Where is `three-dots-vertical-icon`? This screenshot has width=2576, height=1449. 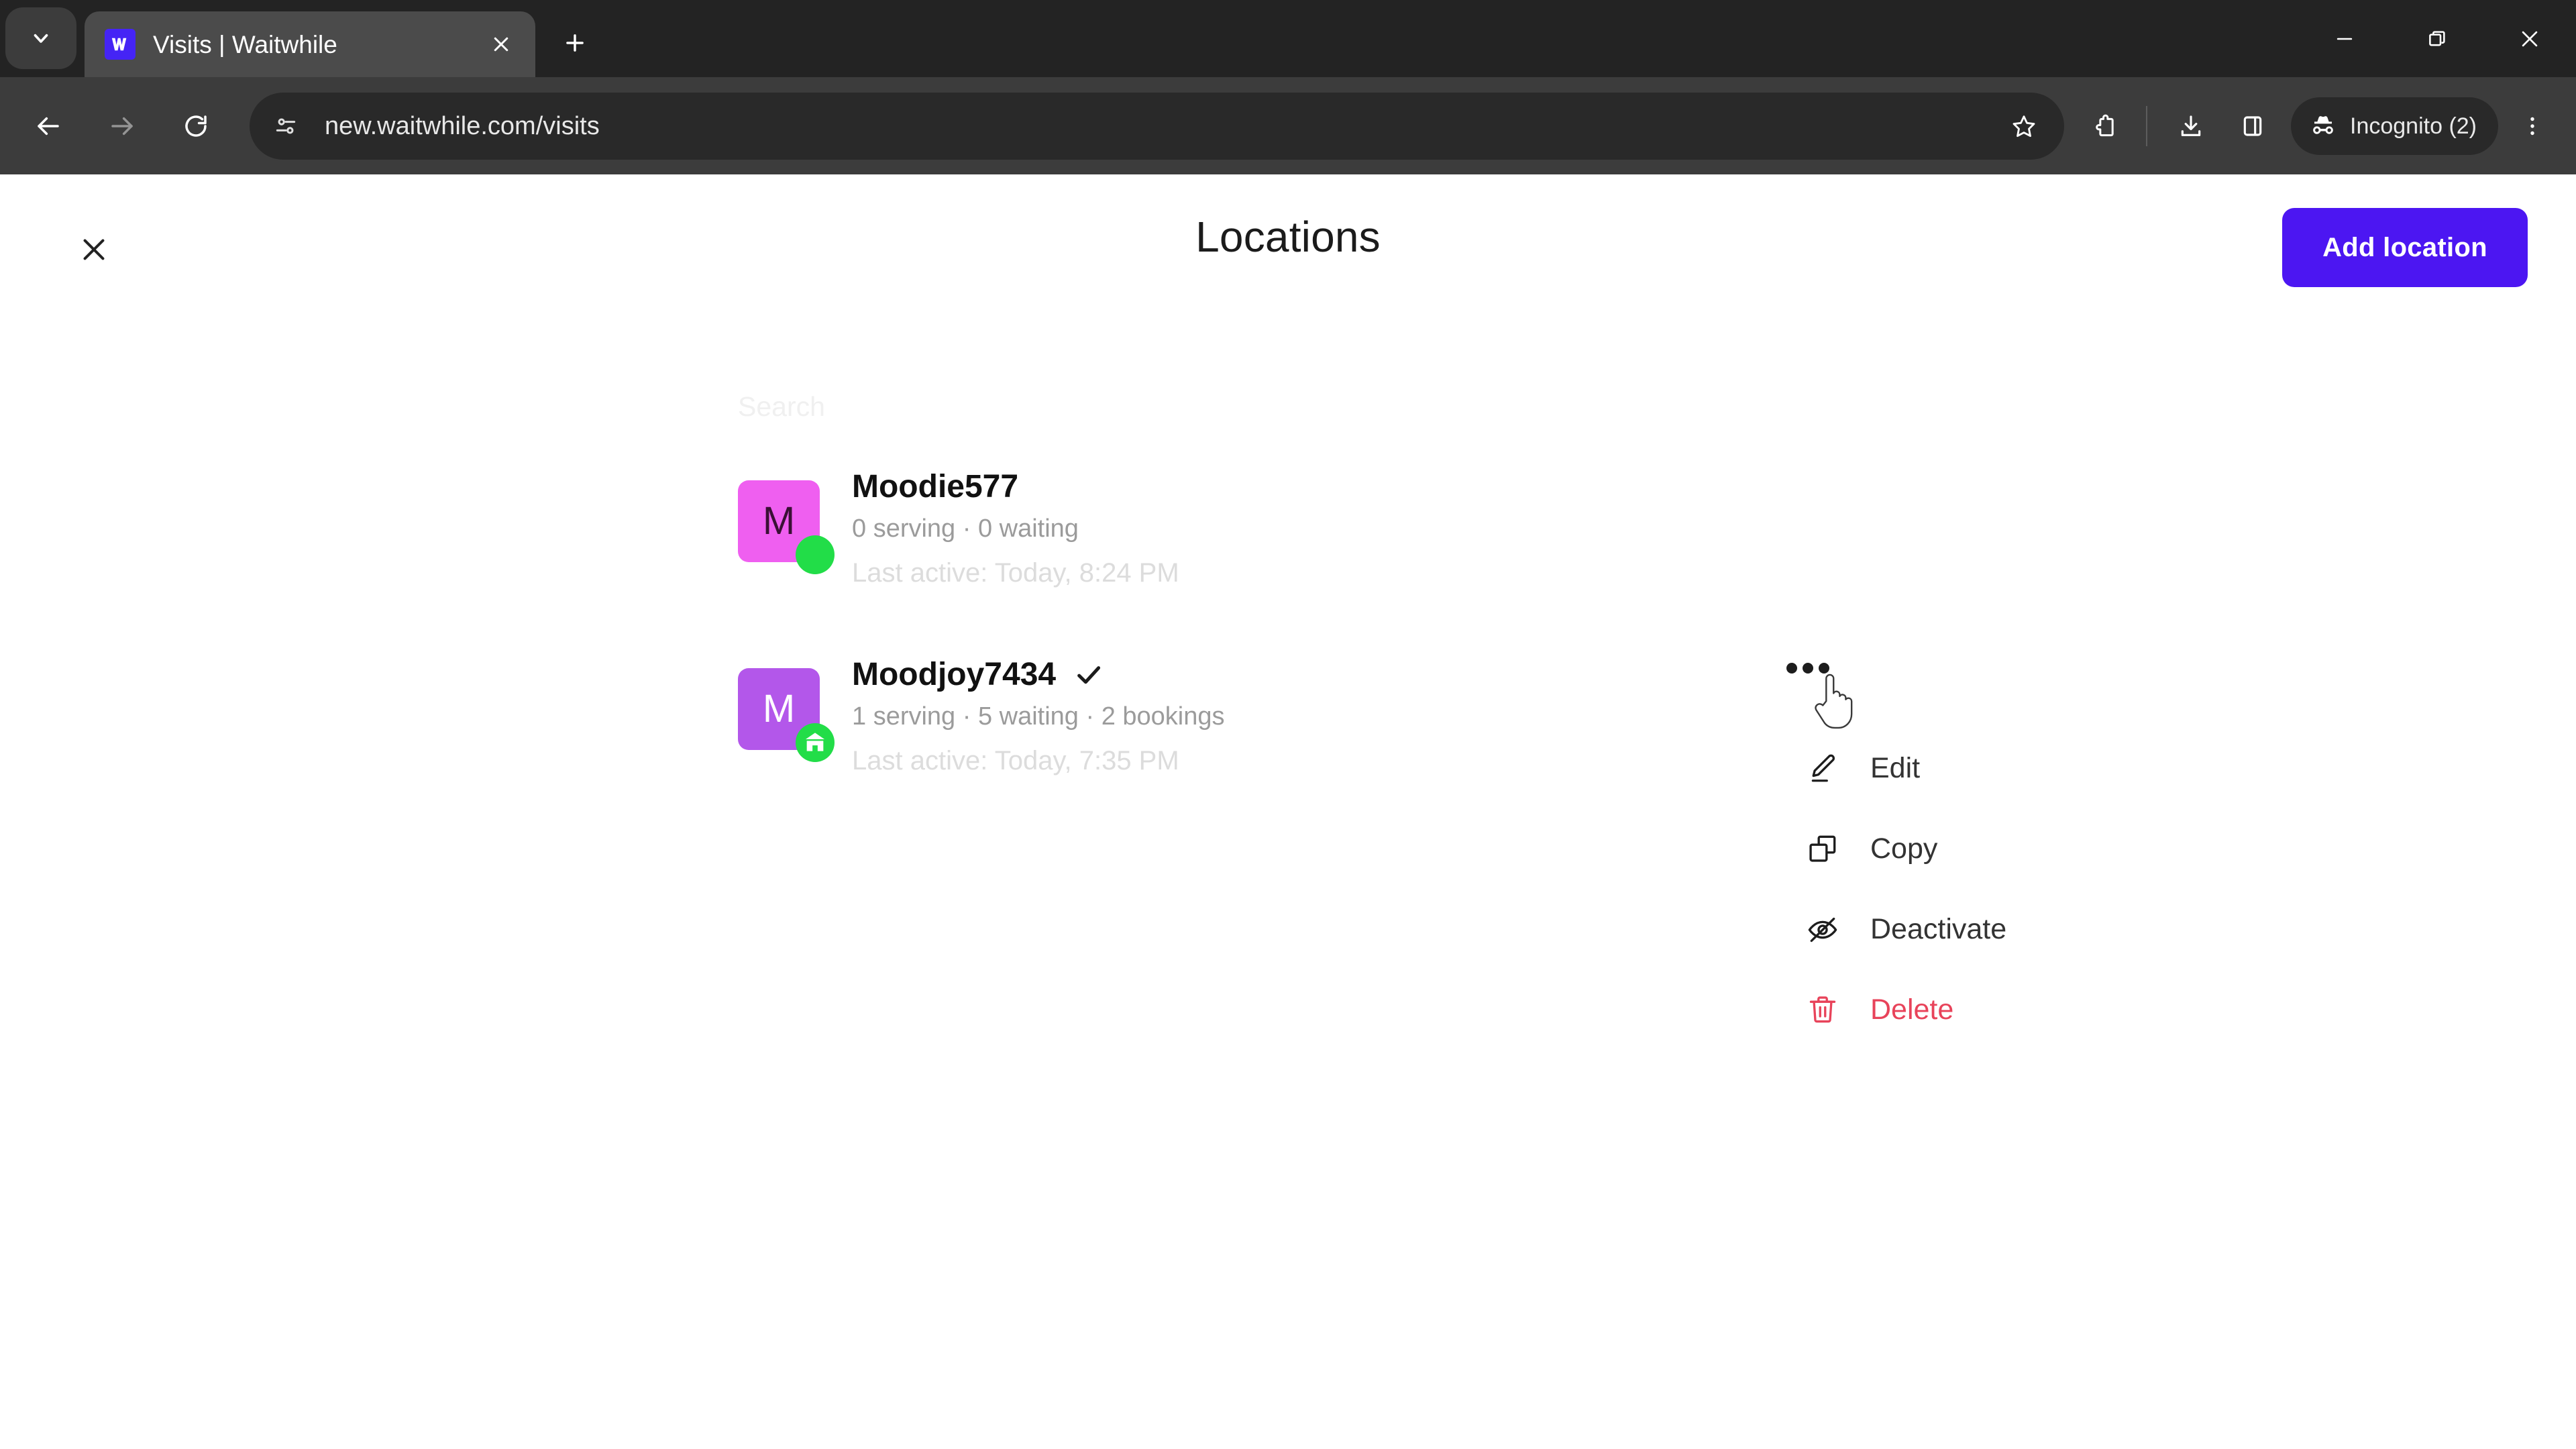
three-dots-vertical-icon is located at coordinates (2532, 126).